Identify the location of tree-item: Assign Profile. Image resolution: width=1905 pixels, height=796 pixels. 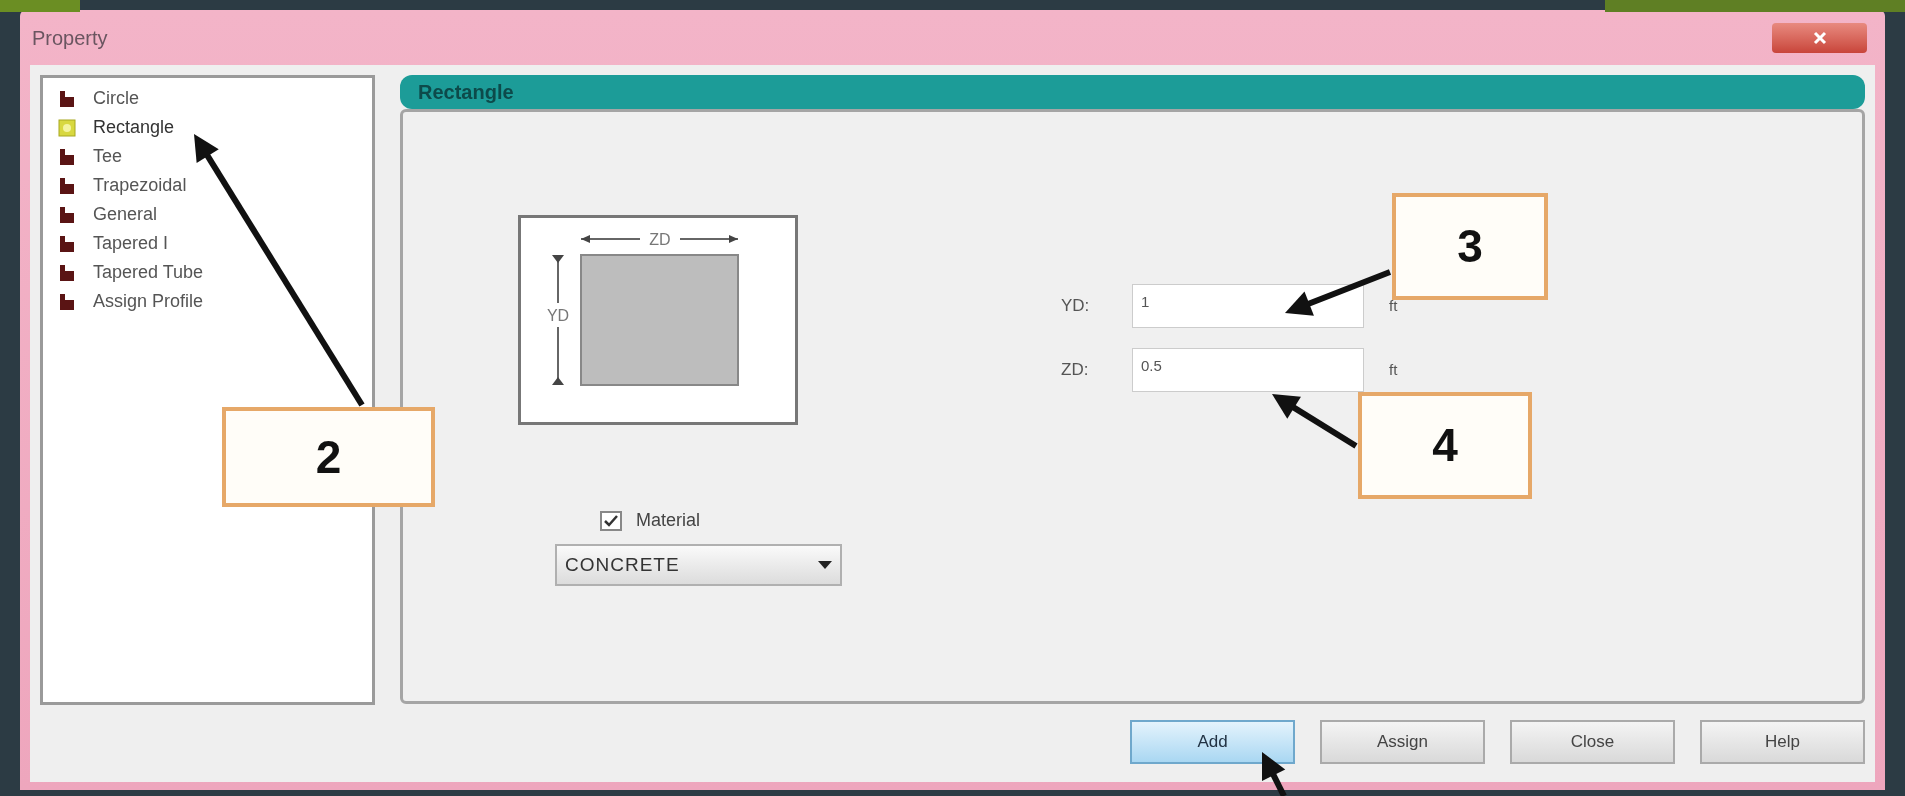
(148, 301).